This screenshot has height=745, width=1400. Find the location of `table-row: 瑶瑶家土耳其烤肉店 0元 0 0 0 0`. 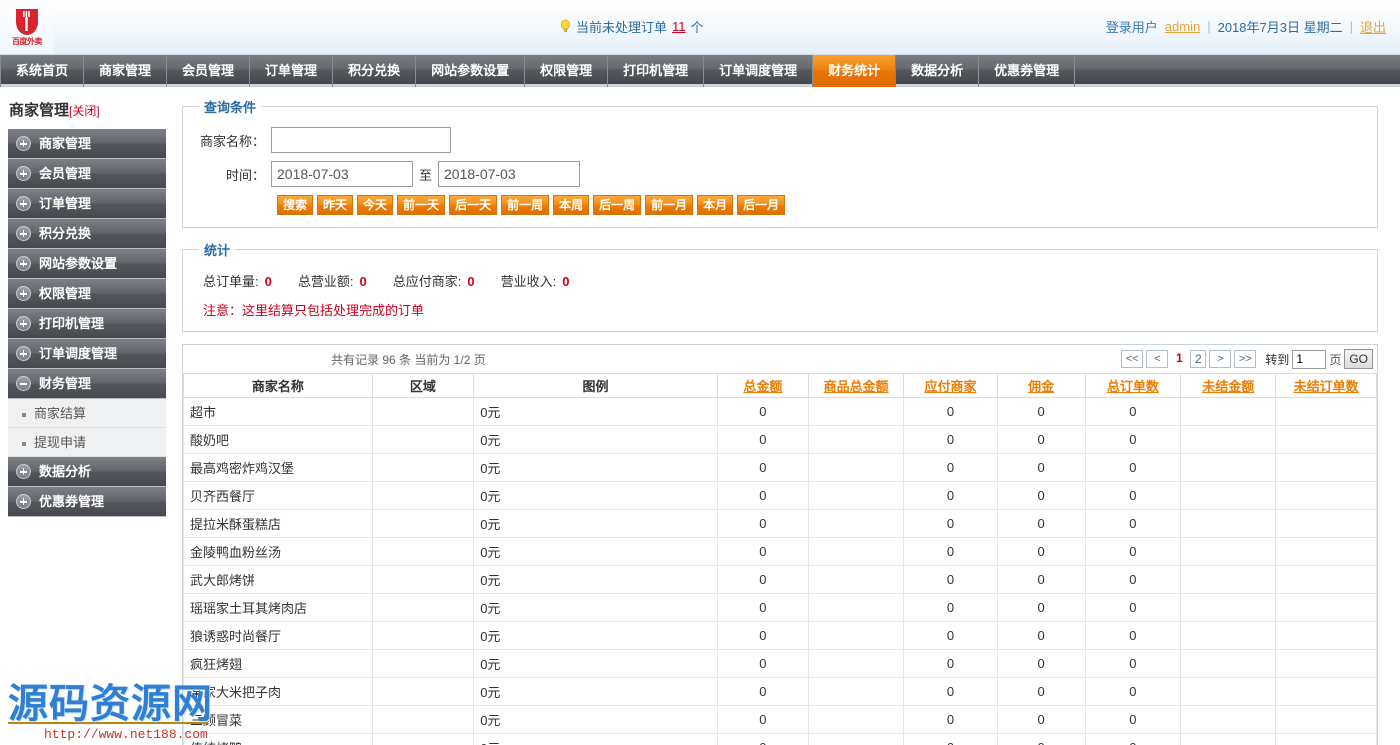

table-row: 瑶瑶家土耳其烤肉店 0元 0 0 0 0 is located at coordinates (780, 607).